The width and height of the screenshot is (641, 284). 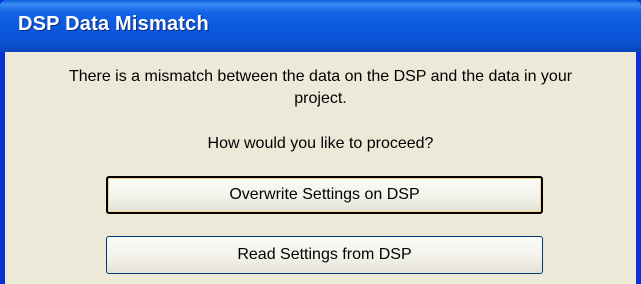 I want to click on window-title: DSP Data Mismatch, so click(x=113, y=24).